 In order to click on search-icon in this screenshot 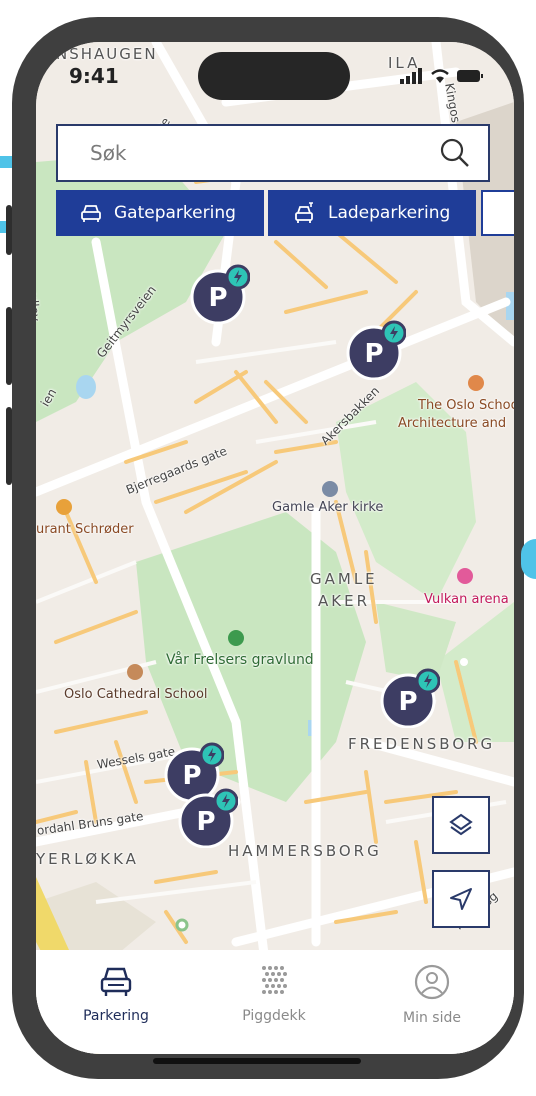, I will do `click(455, 153)`.